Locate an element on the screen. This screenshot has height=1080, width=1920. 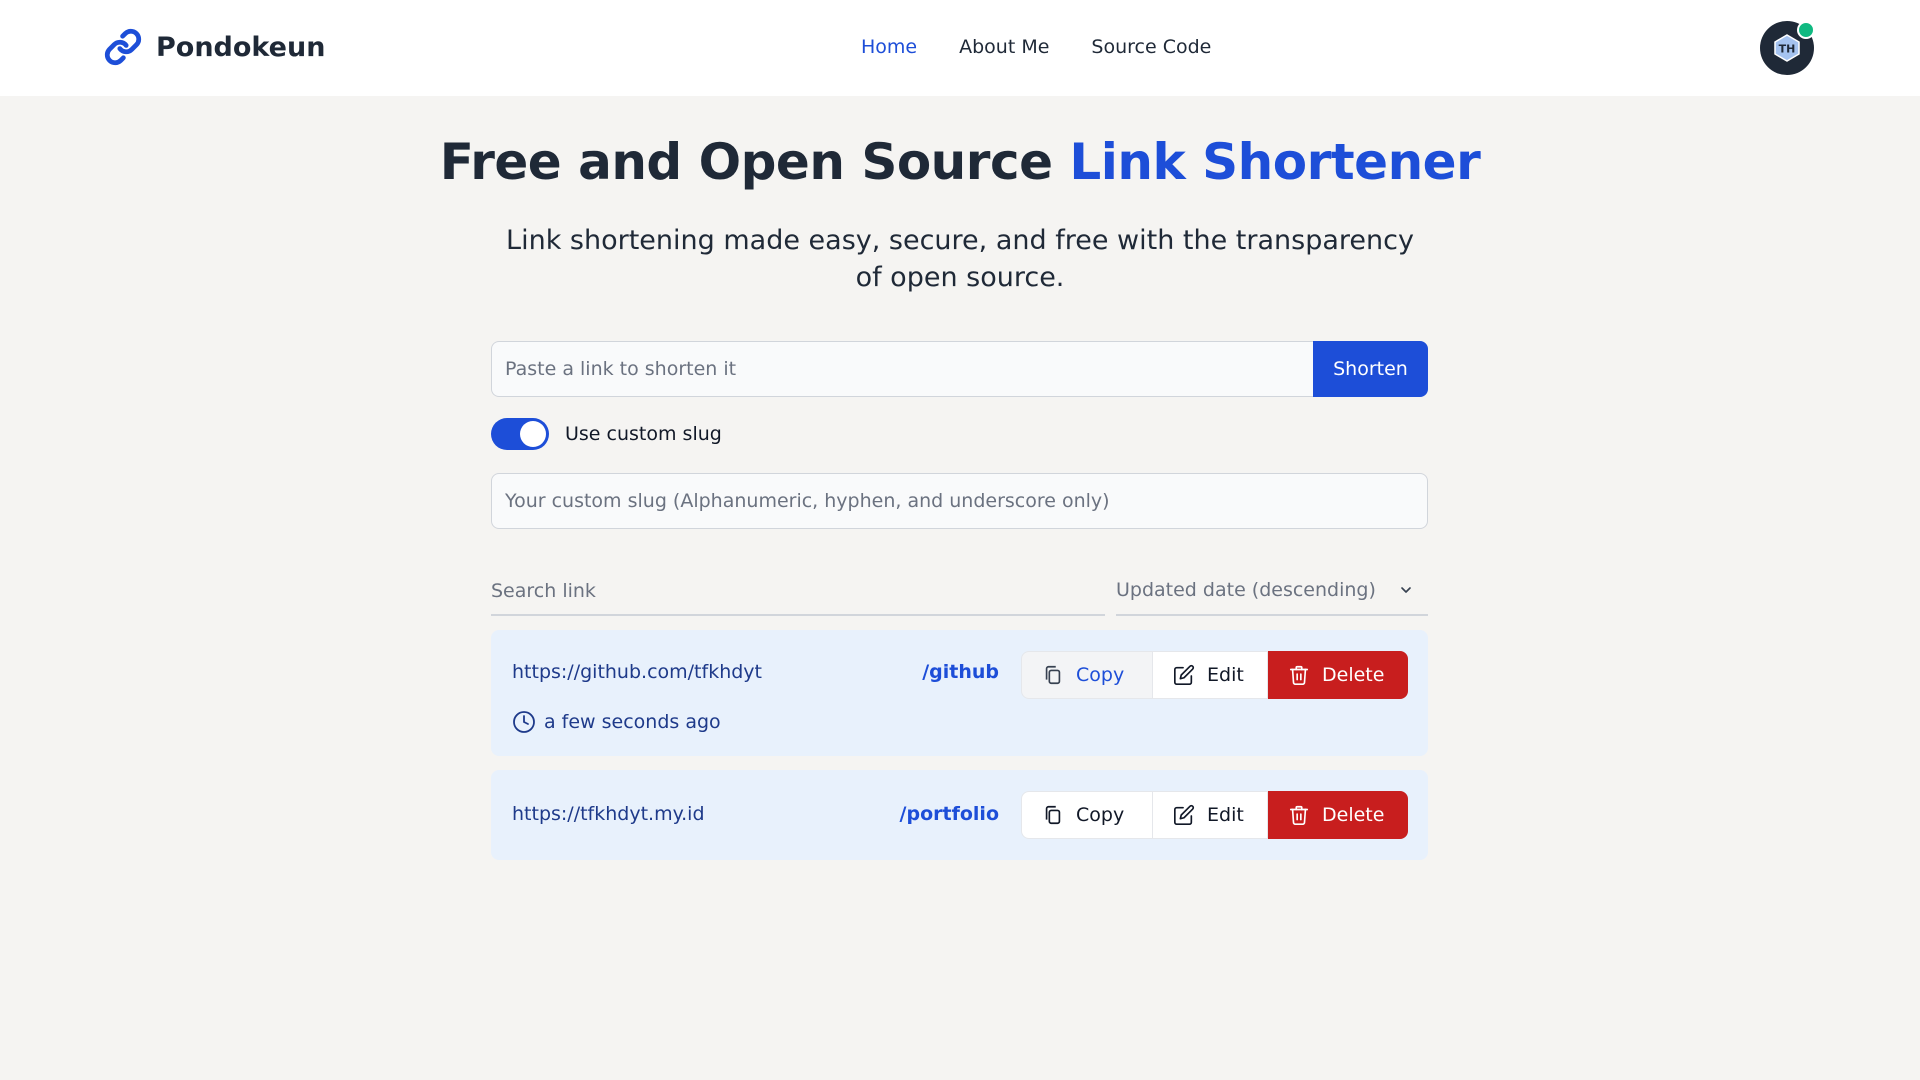
nav-about-me-link: About Me is located at coordinates (1004, 47).